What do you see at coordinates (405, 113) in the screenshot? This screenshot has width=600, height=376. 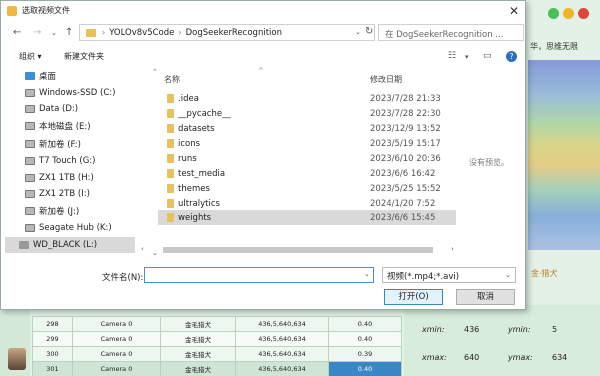 I see `file-date: 2023/7/28 22:30` at bounding box center [405, 113].